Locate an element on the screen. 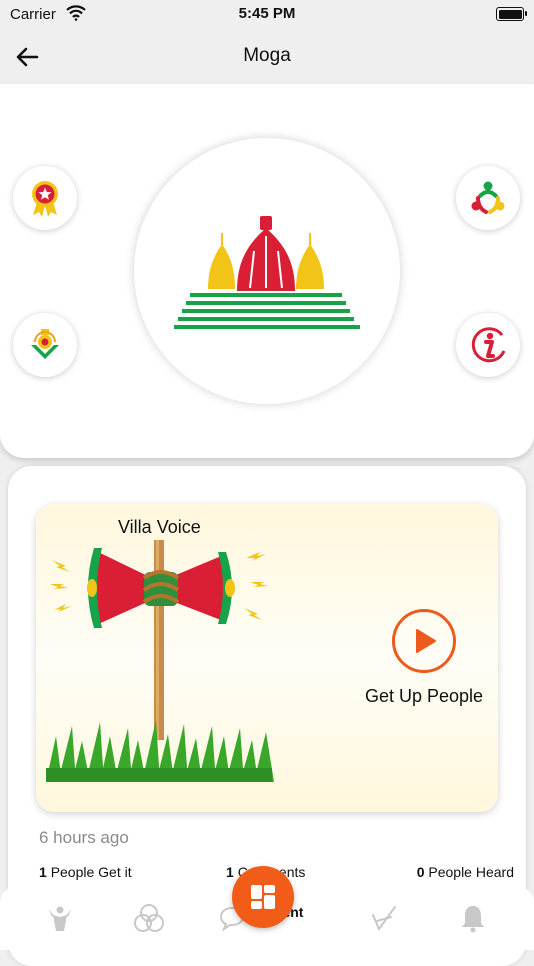  heard-stat: 0 People Heard is located at coordinates (465, 872).